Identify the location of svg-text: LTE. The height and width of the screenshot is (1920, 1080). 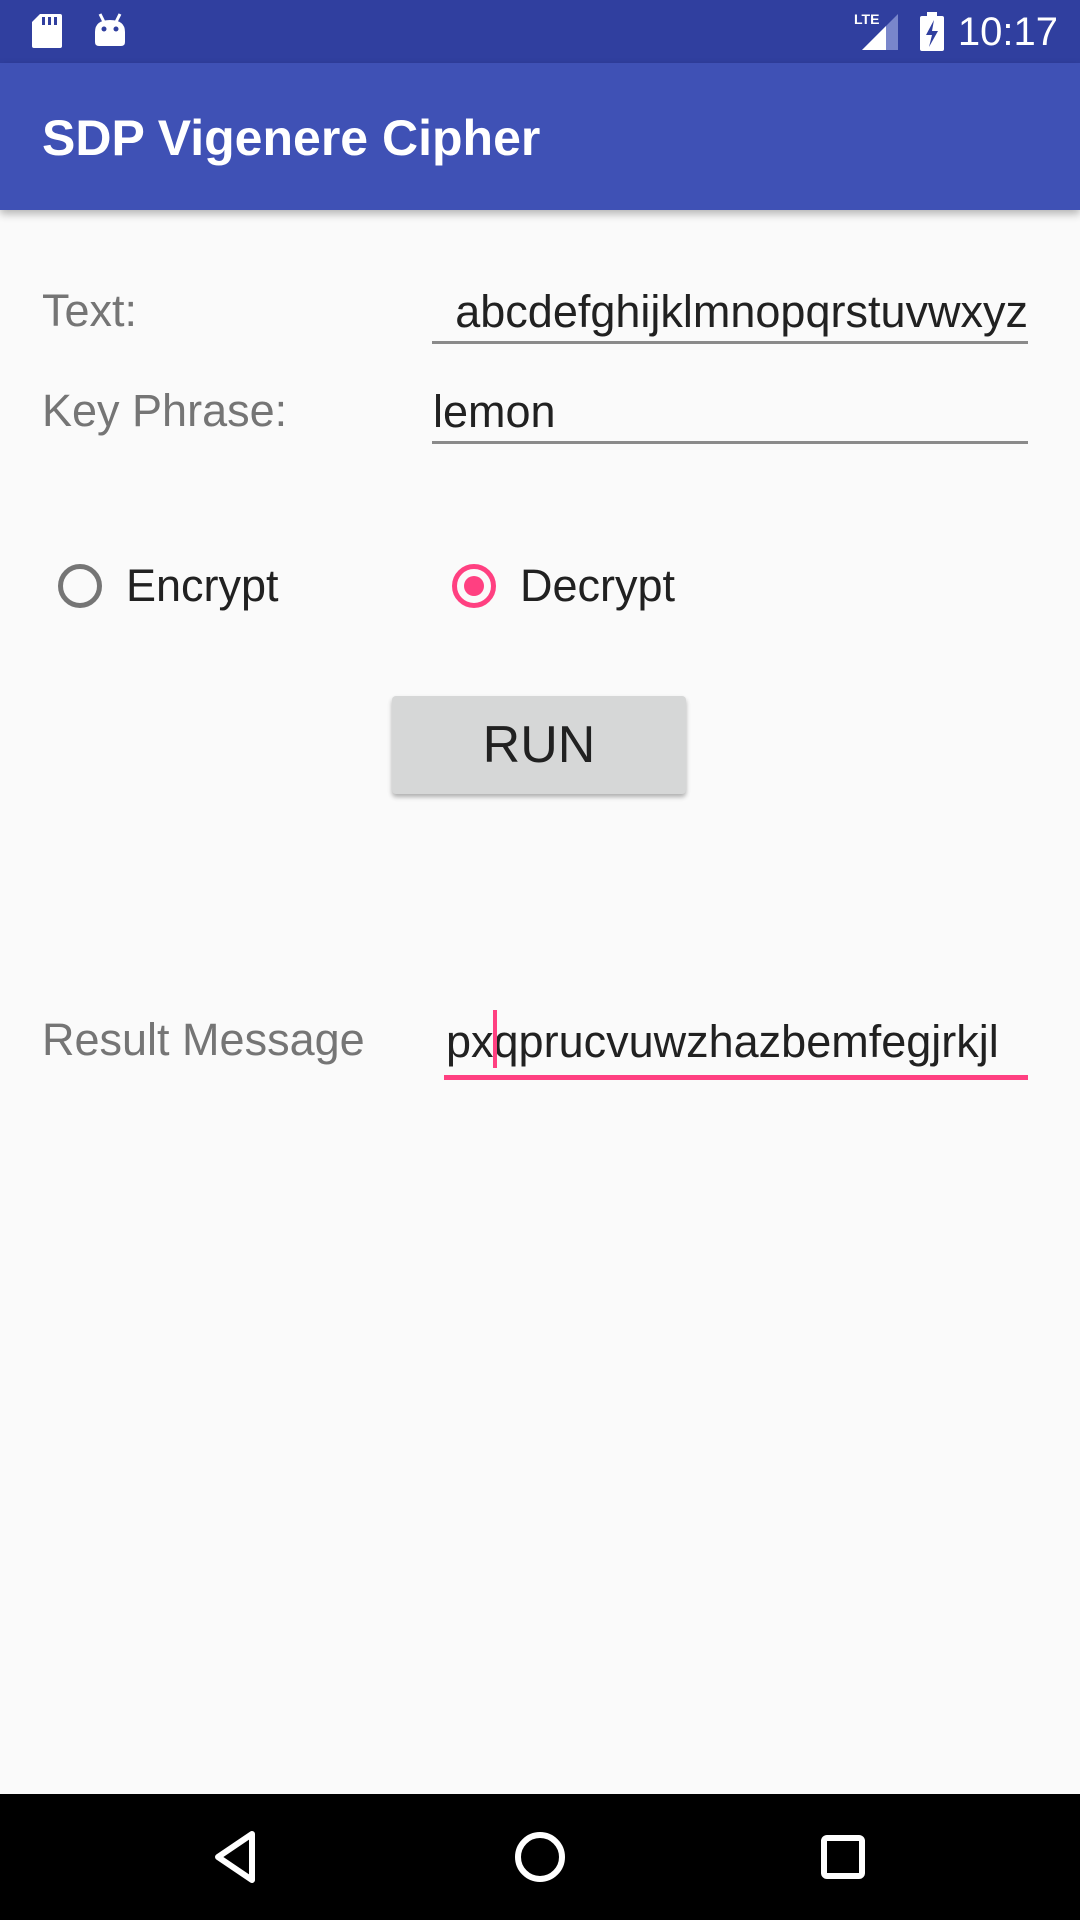
(866, 19).